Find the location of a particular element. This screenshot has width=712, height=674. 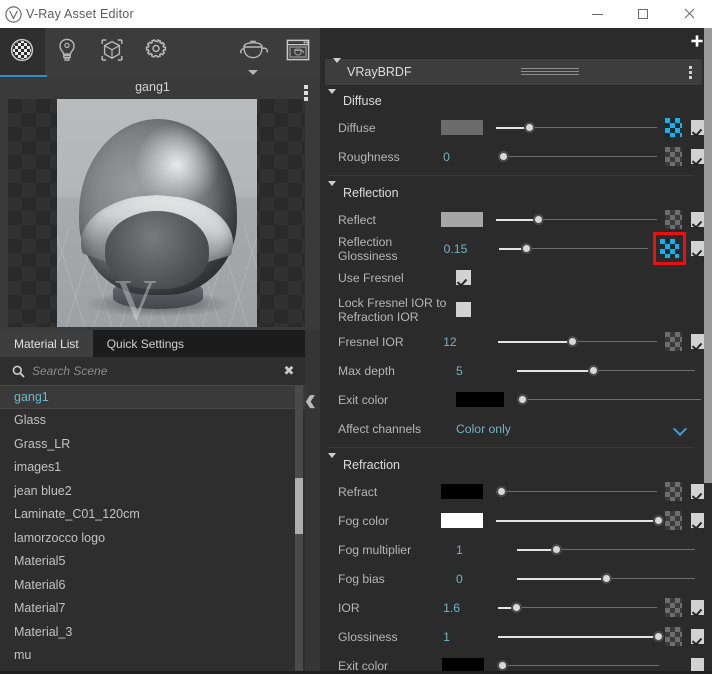

section-divider is located at coordinates (511, 175).